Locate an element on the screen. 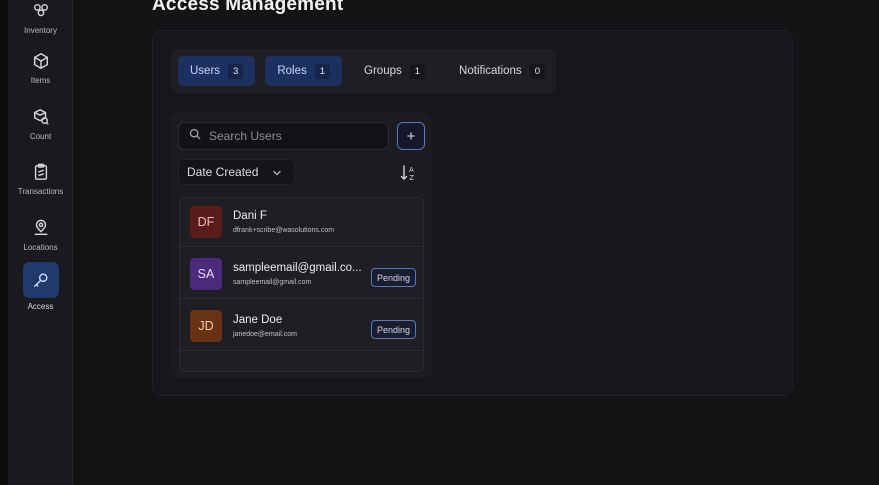 This screenshot has height=485, width=879. user-row: JD Jane Doe janedoe@email.com Pending is located at coordinates (301, 326).